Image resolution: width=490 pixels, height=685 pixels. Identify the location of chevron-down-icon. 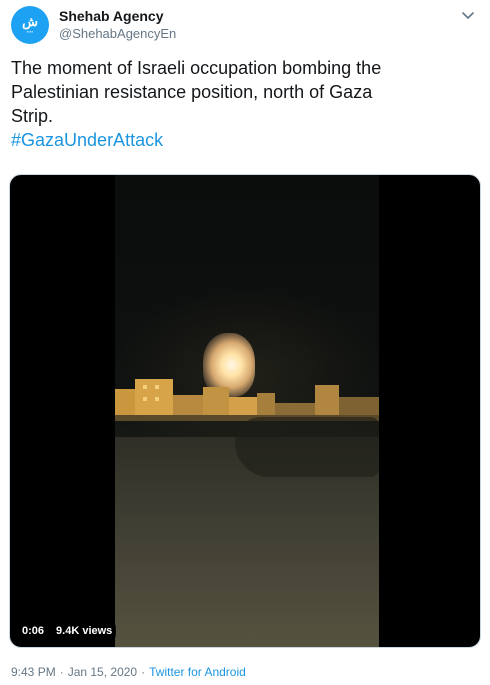
(468, 16).